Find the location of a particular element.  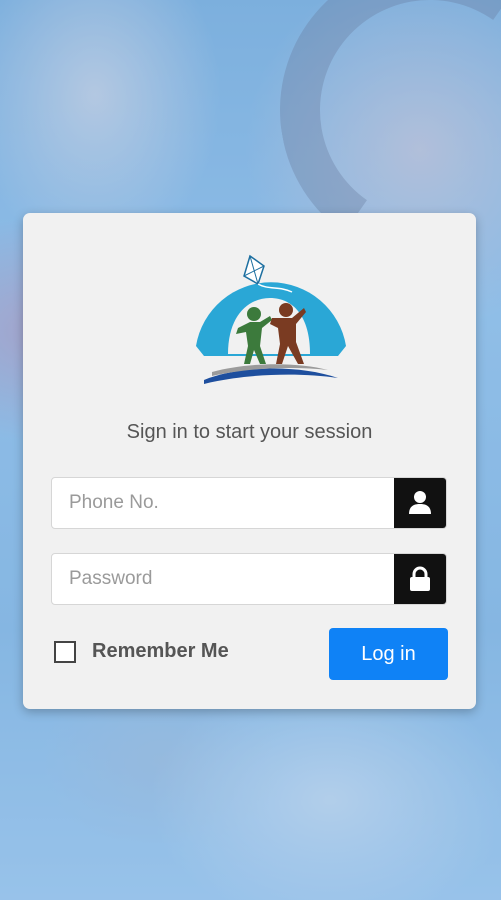

remember-me: Remember Me is located at coordinates (141, 651).